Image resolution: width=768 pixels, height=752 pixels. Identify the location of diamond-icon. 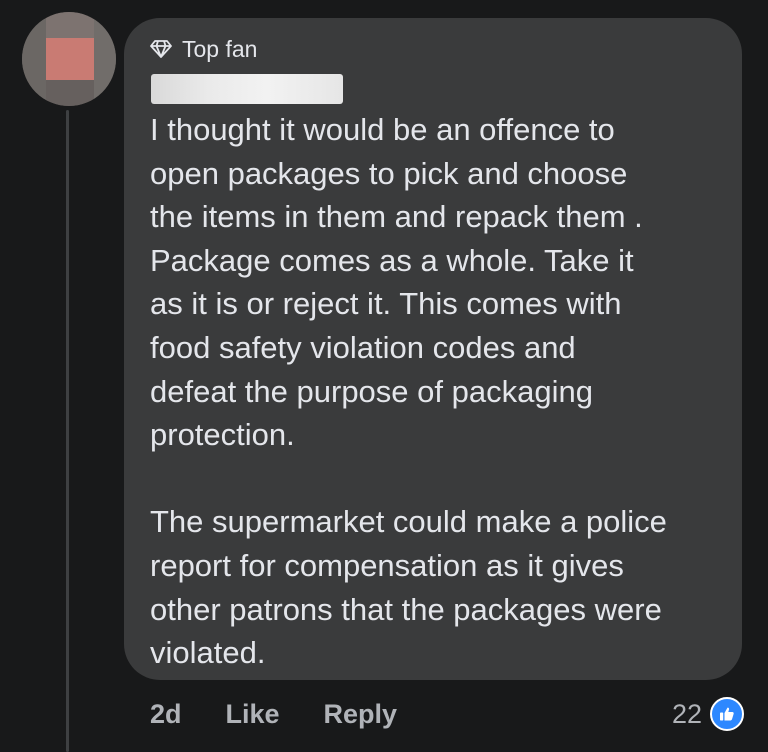
(161, 49).